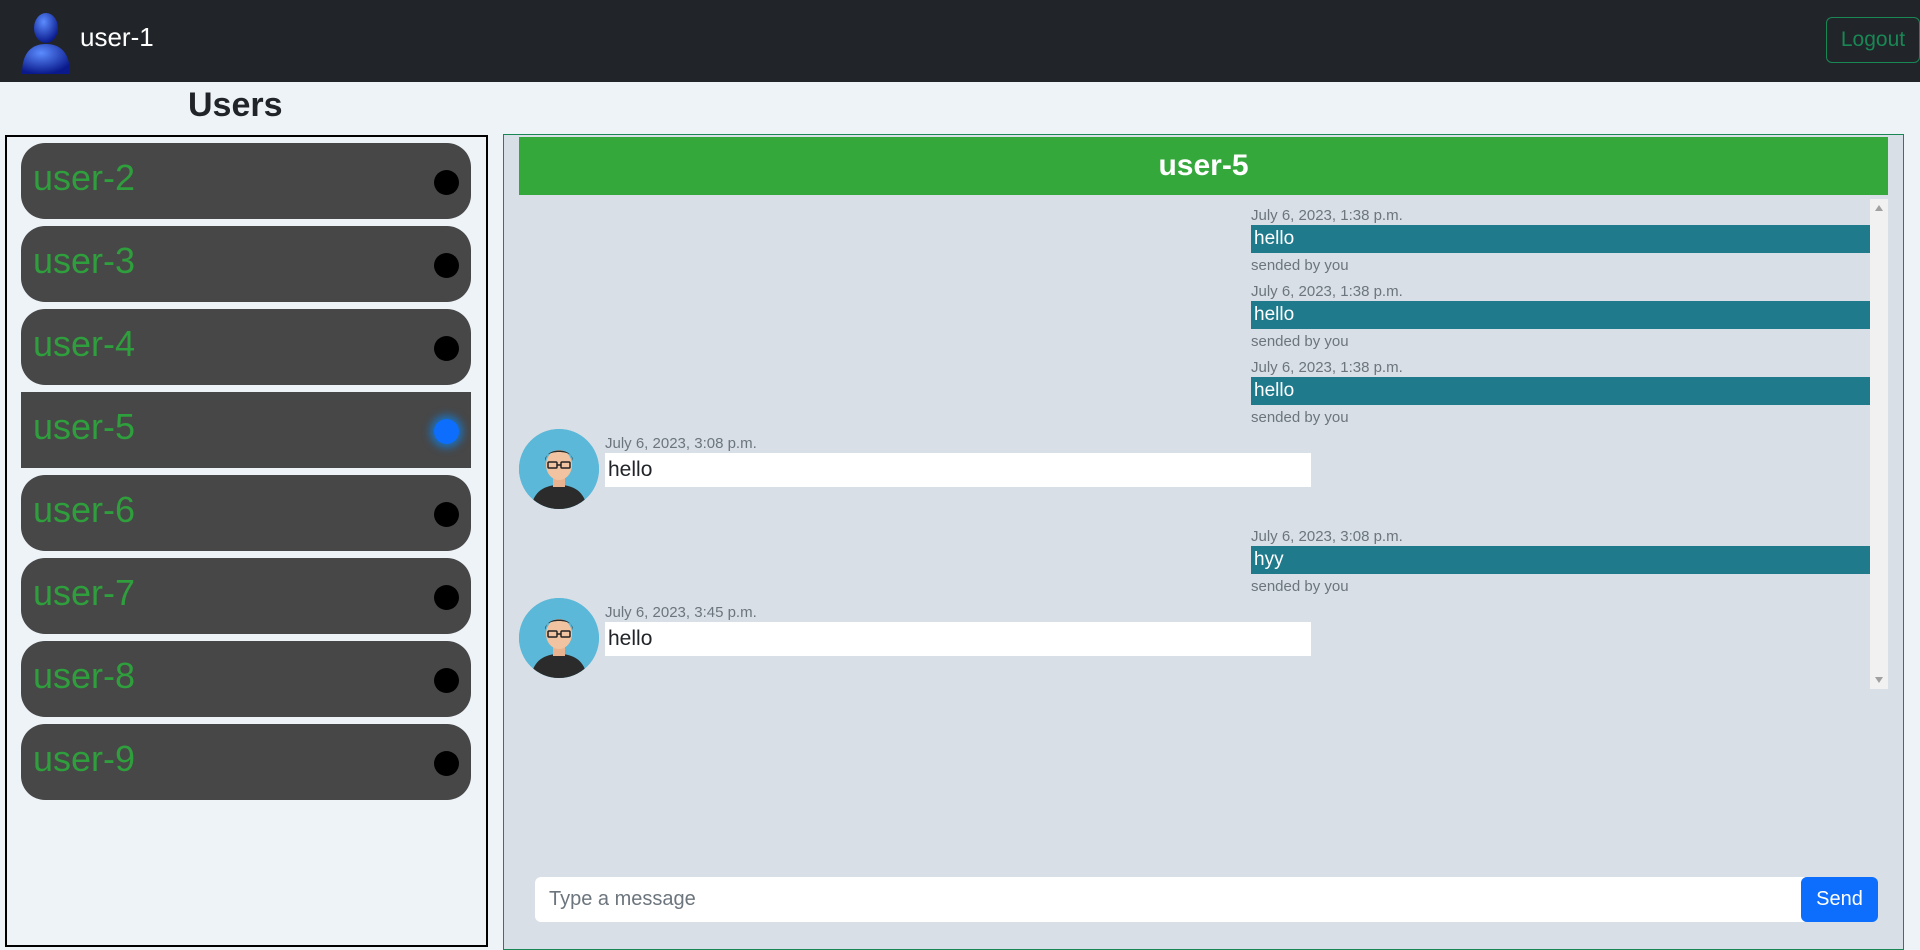 The width and height of the screenshot is (1920, 950). What do you see at coordinates (84, 675) in the screenshot?
I see `user-name: user-8` at bounding box center [84, 675].